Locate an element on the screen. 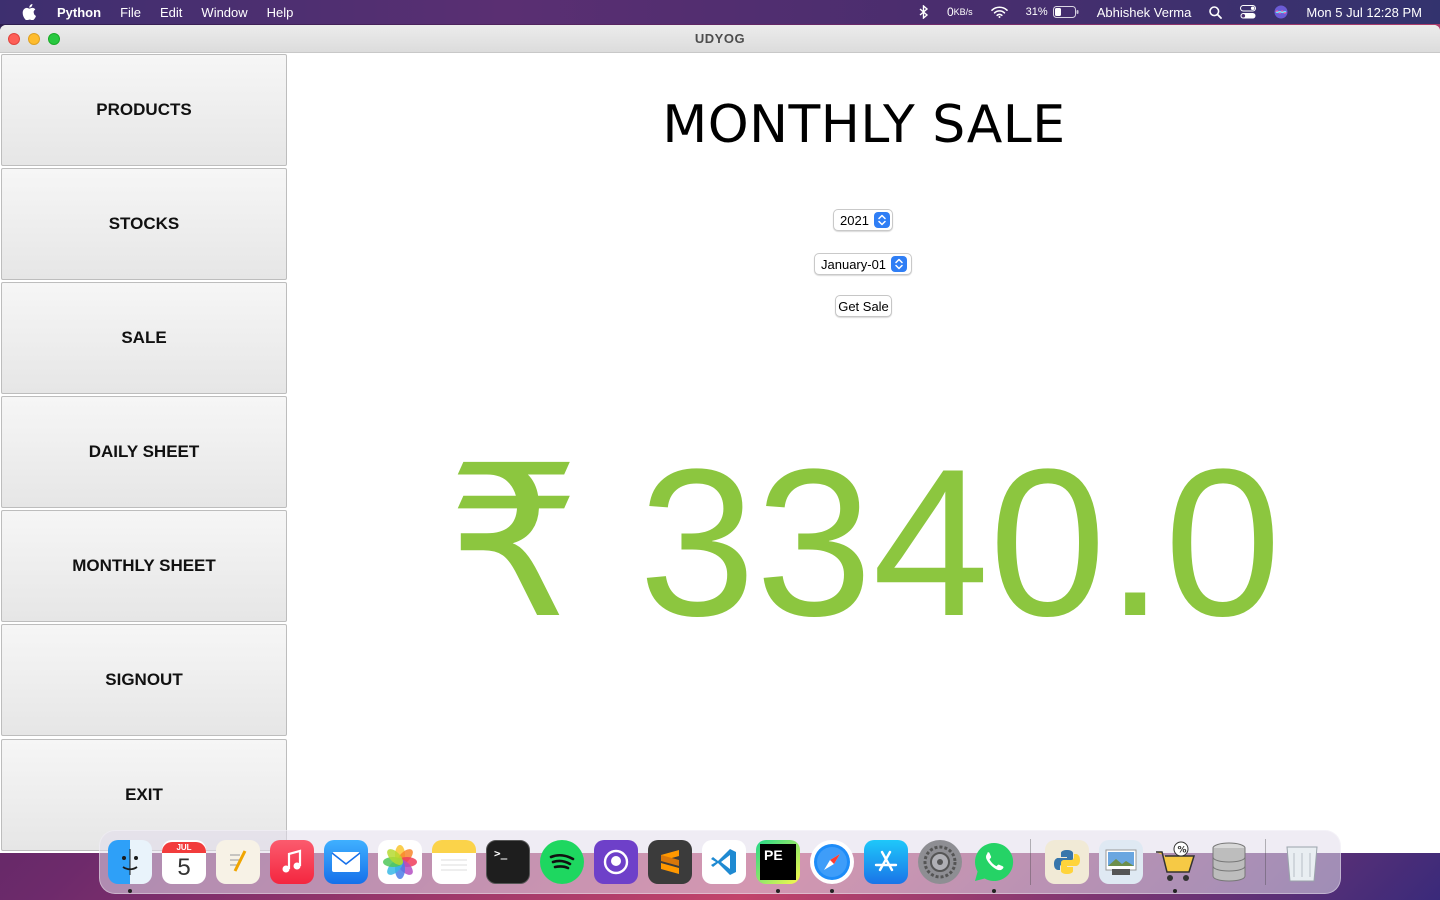 Image resolution: width=1440 pixels, height=900 pixels. whatsapp-icon is located at coordinates (994, 866).